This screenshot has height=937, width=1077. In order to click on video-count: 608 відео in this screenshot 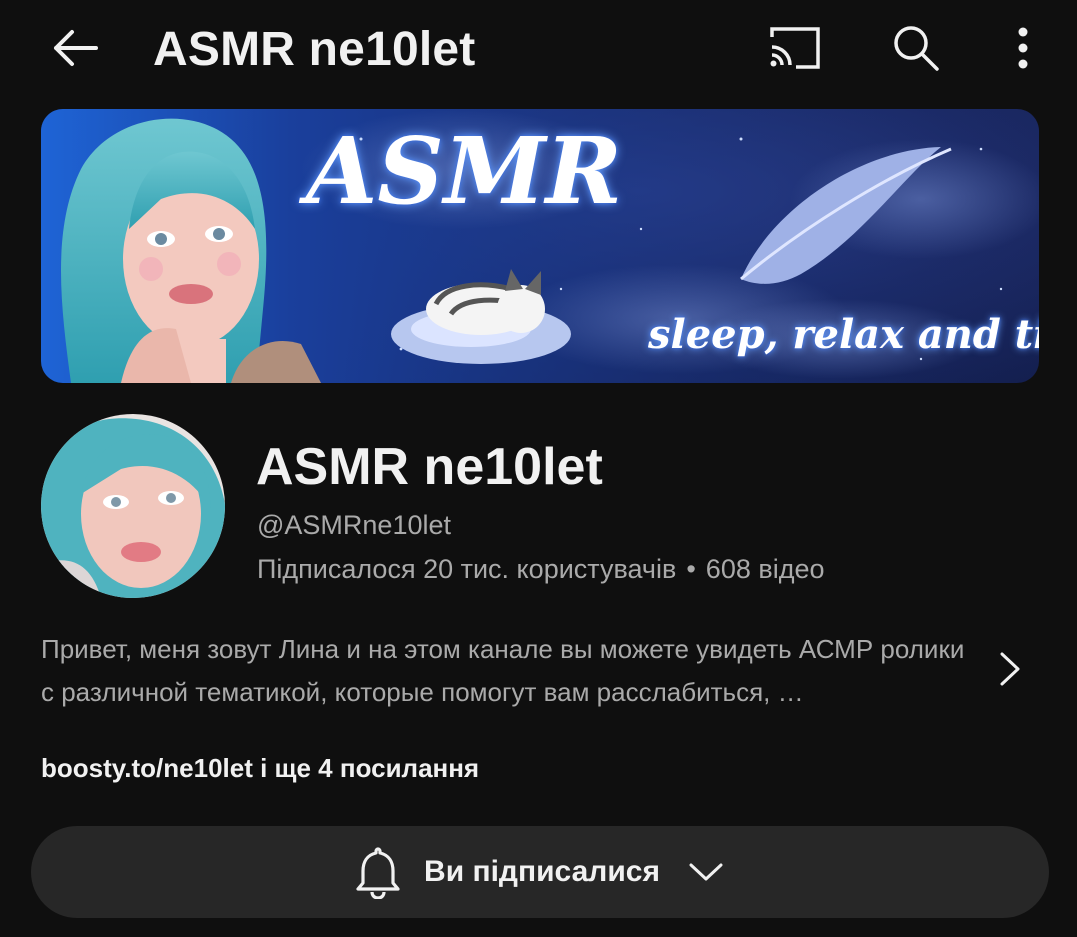, I will do `click(765, 569)`.